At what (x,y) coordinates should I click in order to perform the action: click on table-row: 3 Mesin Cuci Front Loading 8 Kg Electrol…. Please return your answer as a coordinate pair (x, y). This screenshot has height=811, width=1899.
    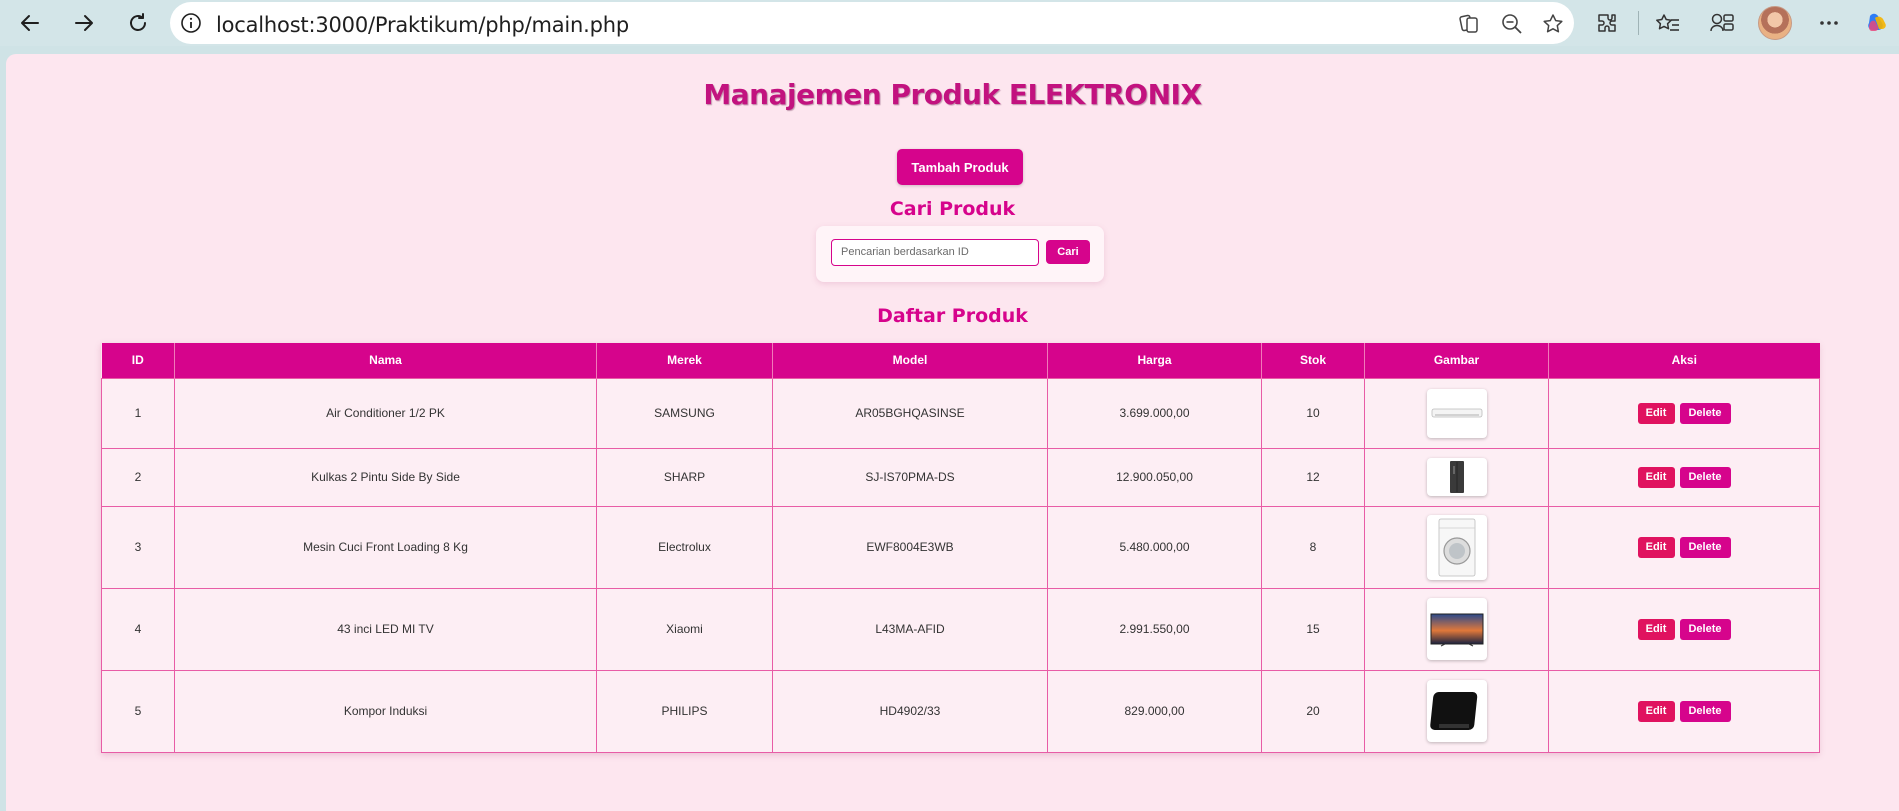
    Looking at the image, I should click on (960, 547).